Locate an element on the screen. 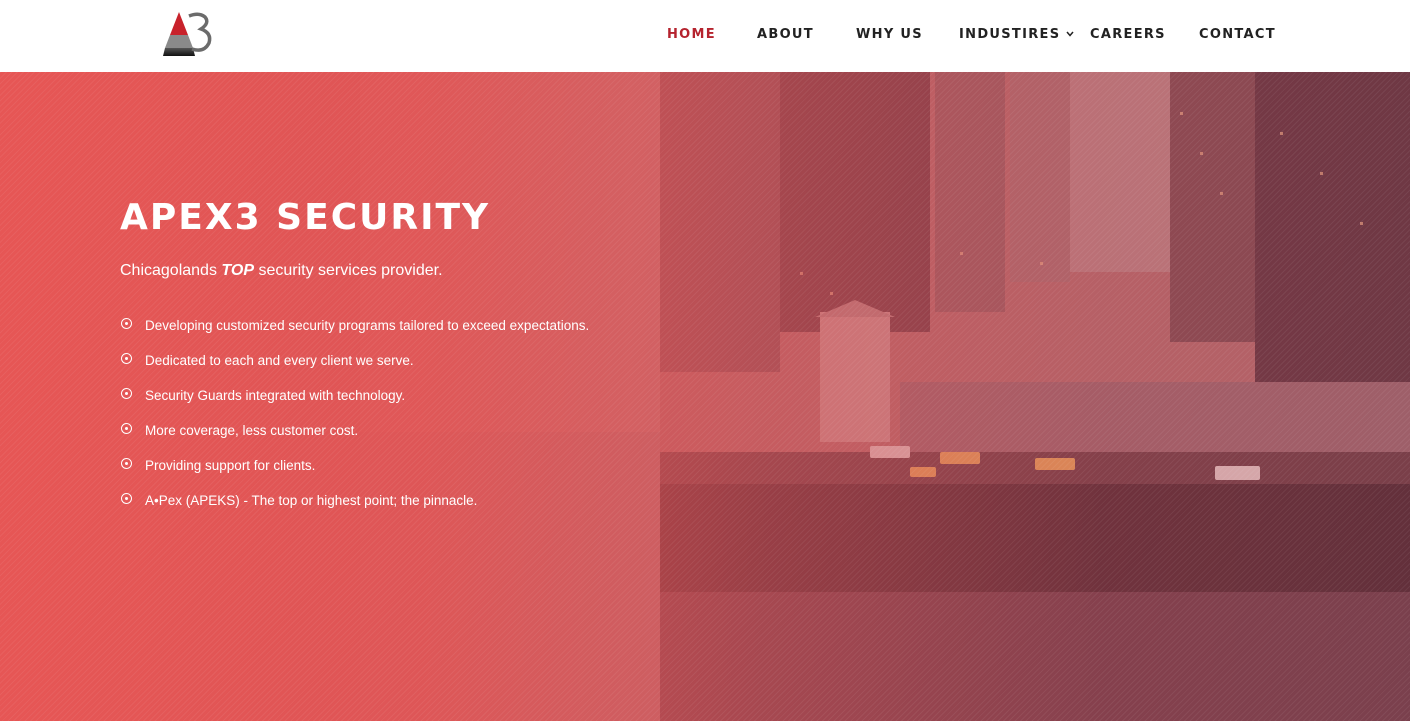  nav-home: HOME is located at coordinates (691, 34).